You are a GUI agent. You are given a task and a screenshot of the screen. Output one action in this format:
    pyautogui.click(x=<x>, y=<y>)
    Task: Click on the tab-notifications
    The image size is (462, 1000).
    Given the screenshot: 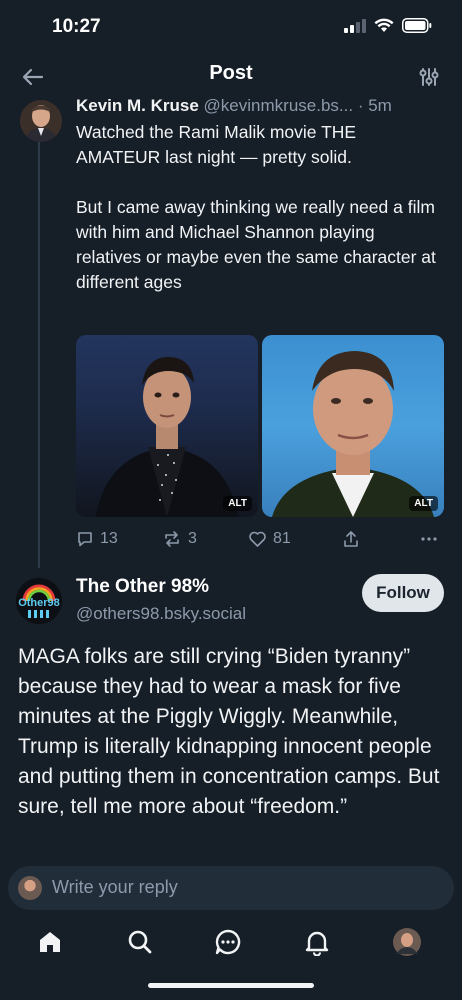 What is the action you would take?
    pyautogui.click(x=317, y=942)
    